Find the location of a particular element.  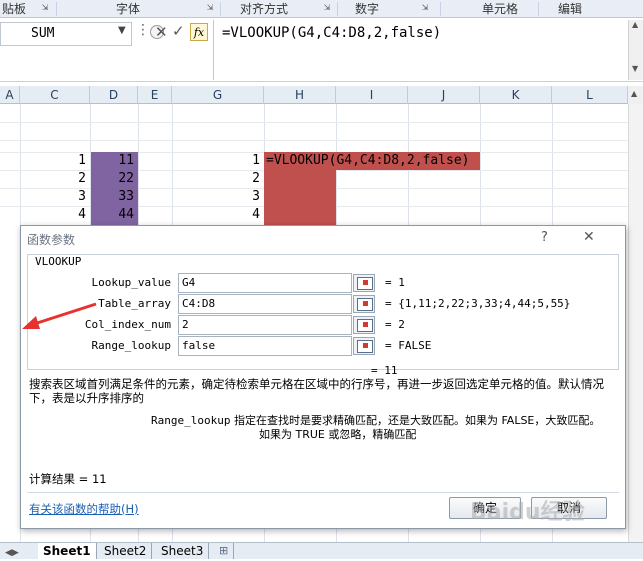

insert-sheet-icon: ⊞ is located at coordinates (224, 551).